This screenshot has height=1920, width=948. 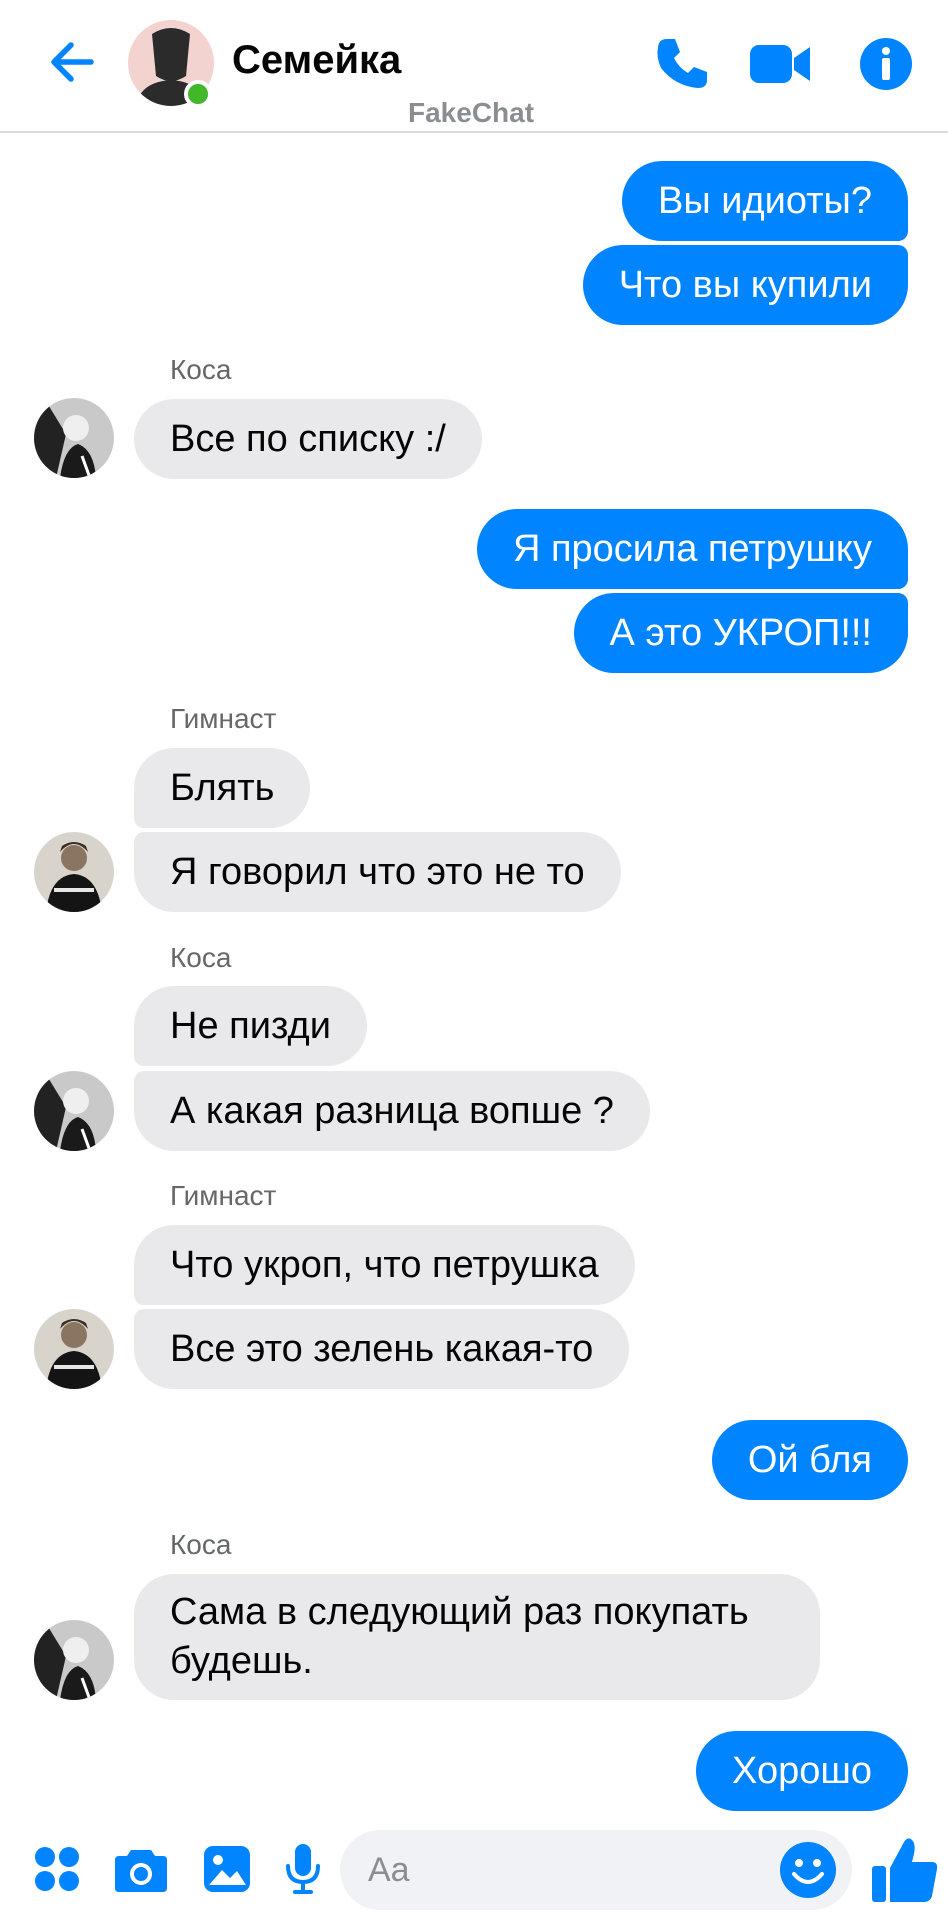 I want to click on gallery-button, so click(x=227, y=1869).